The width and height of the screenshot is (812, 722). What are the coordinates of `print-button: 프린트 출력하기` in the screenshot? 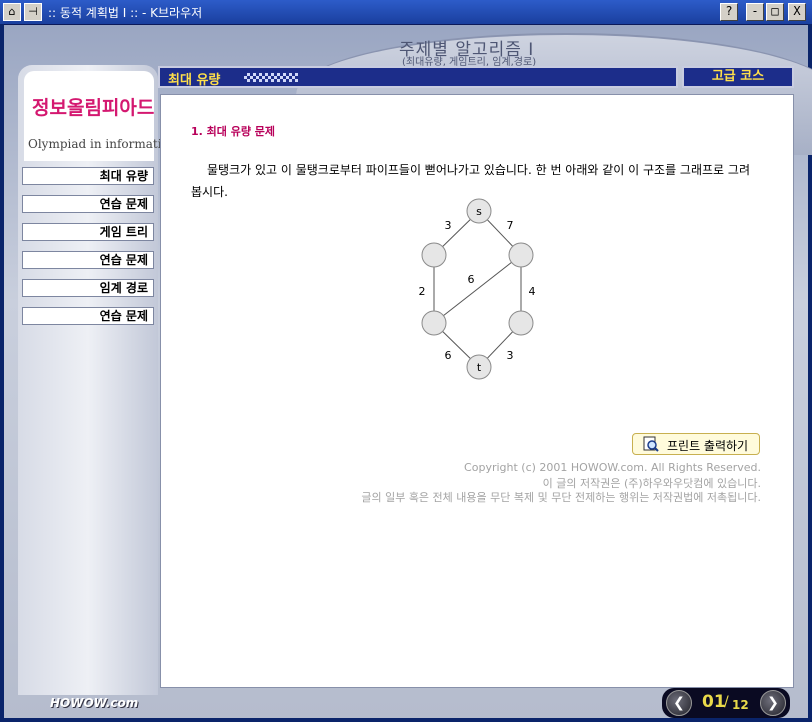 It's located at (696, 444).